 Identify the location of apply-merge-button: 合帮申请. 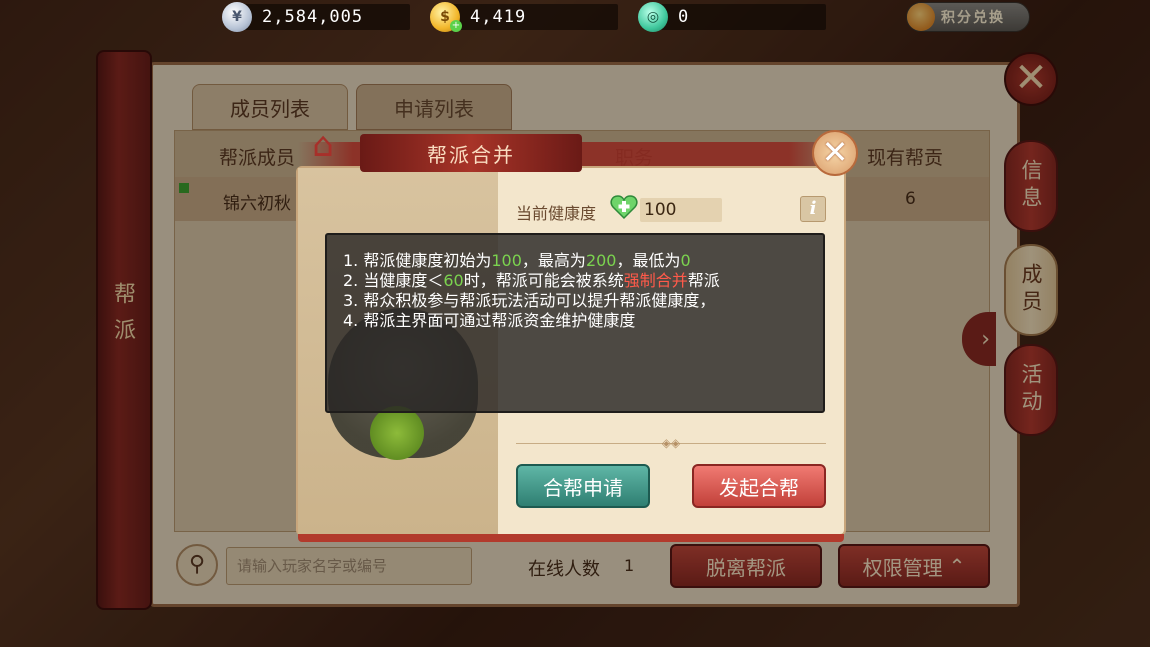
(583, 486).